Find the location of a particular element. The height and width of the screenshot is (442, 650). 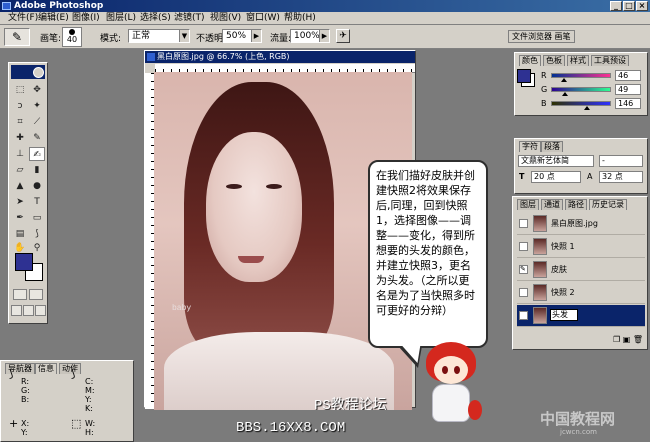

history-item: 快照 1 is located at coordinates (581, 247).